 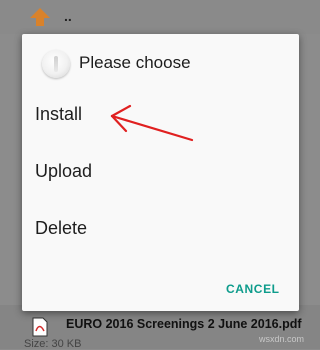 I want to click on dialog-title: Please choose, so click(x=135, y=62).